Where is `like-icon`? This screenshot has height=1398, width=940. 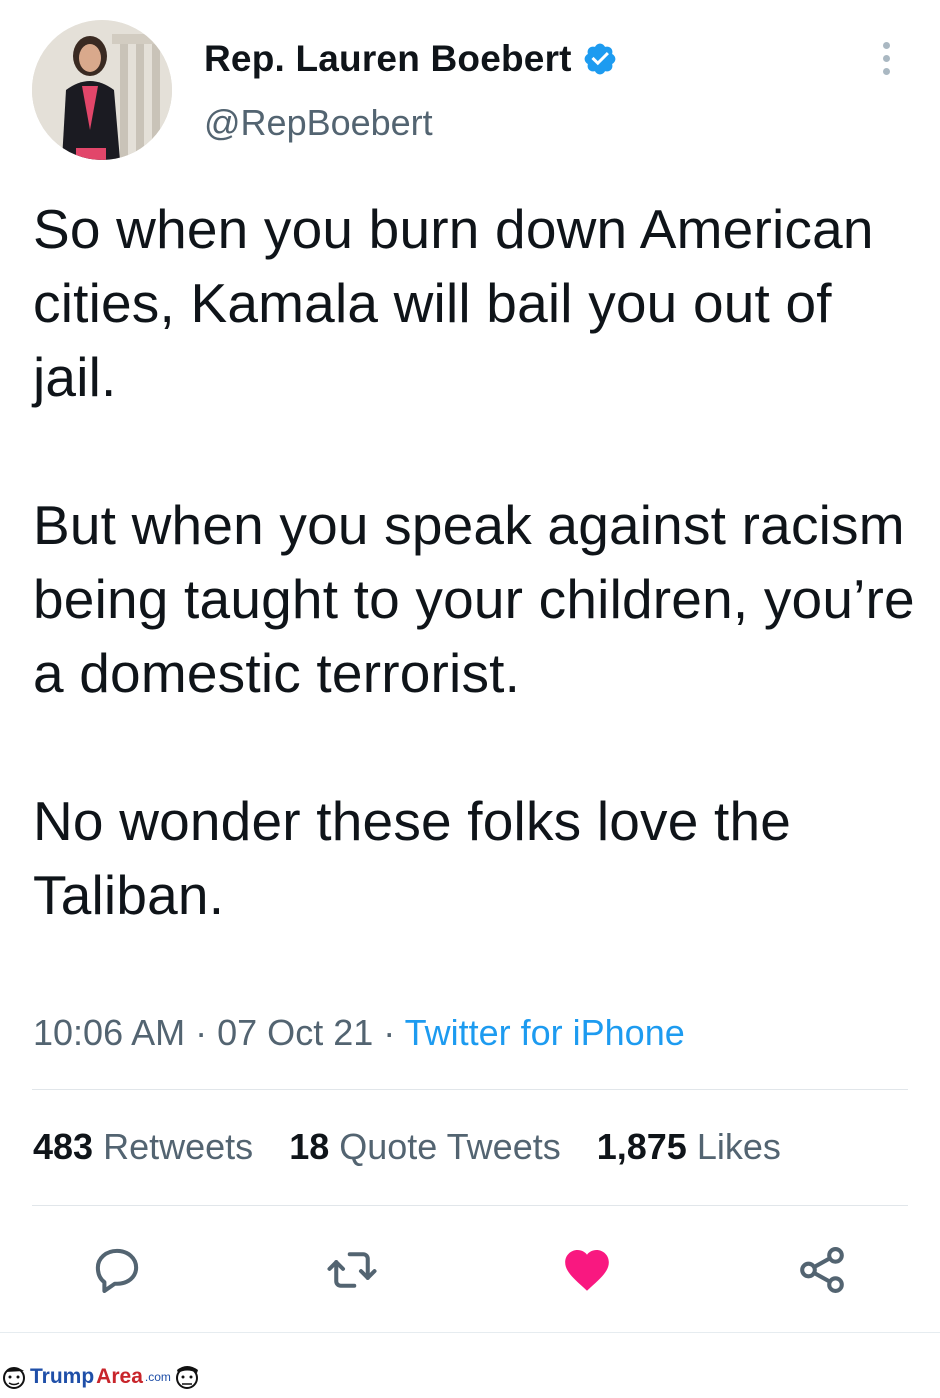 like-icon is located at coordinates (587, 1270).